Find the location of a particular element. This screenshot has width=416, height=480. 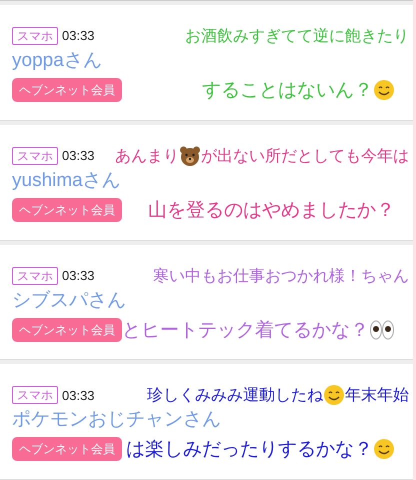

message-text: 珍しくみみみ運動したね 年末年始 is located at coordinates (278, 395).